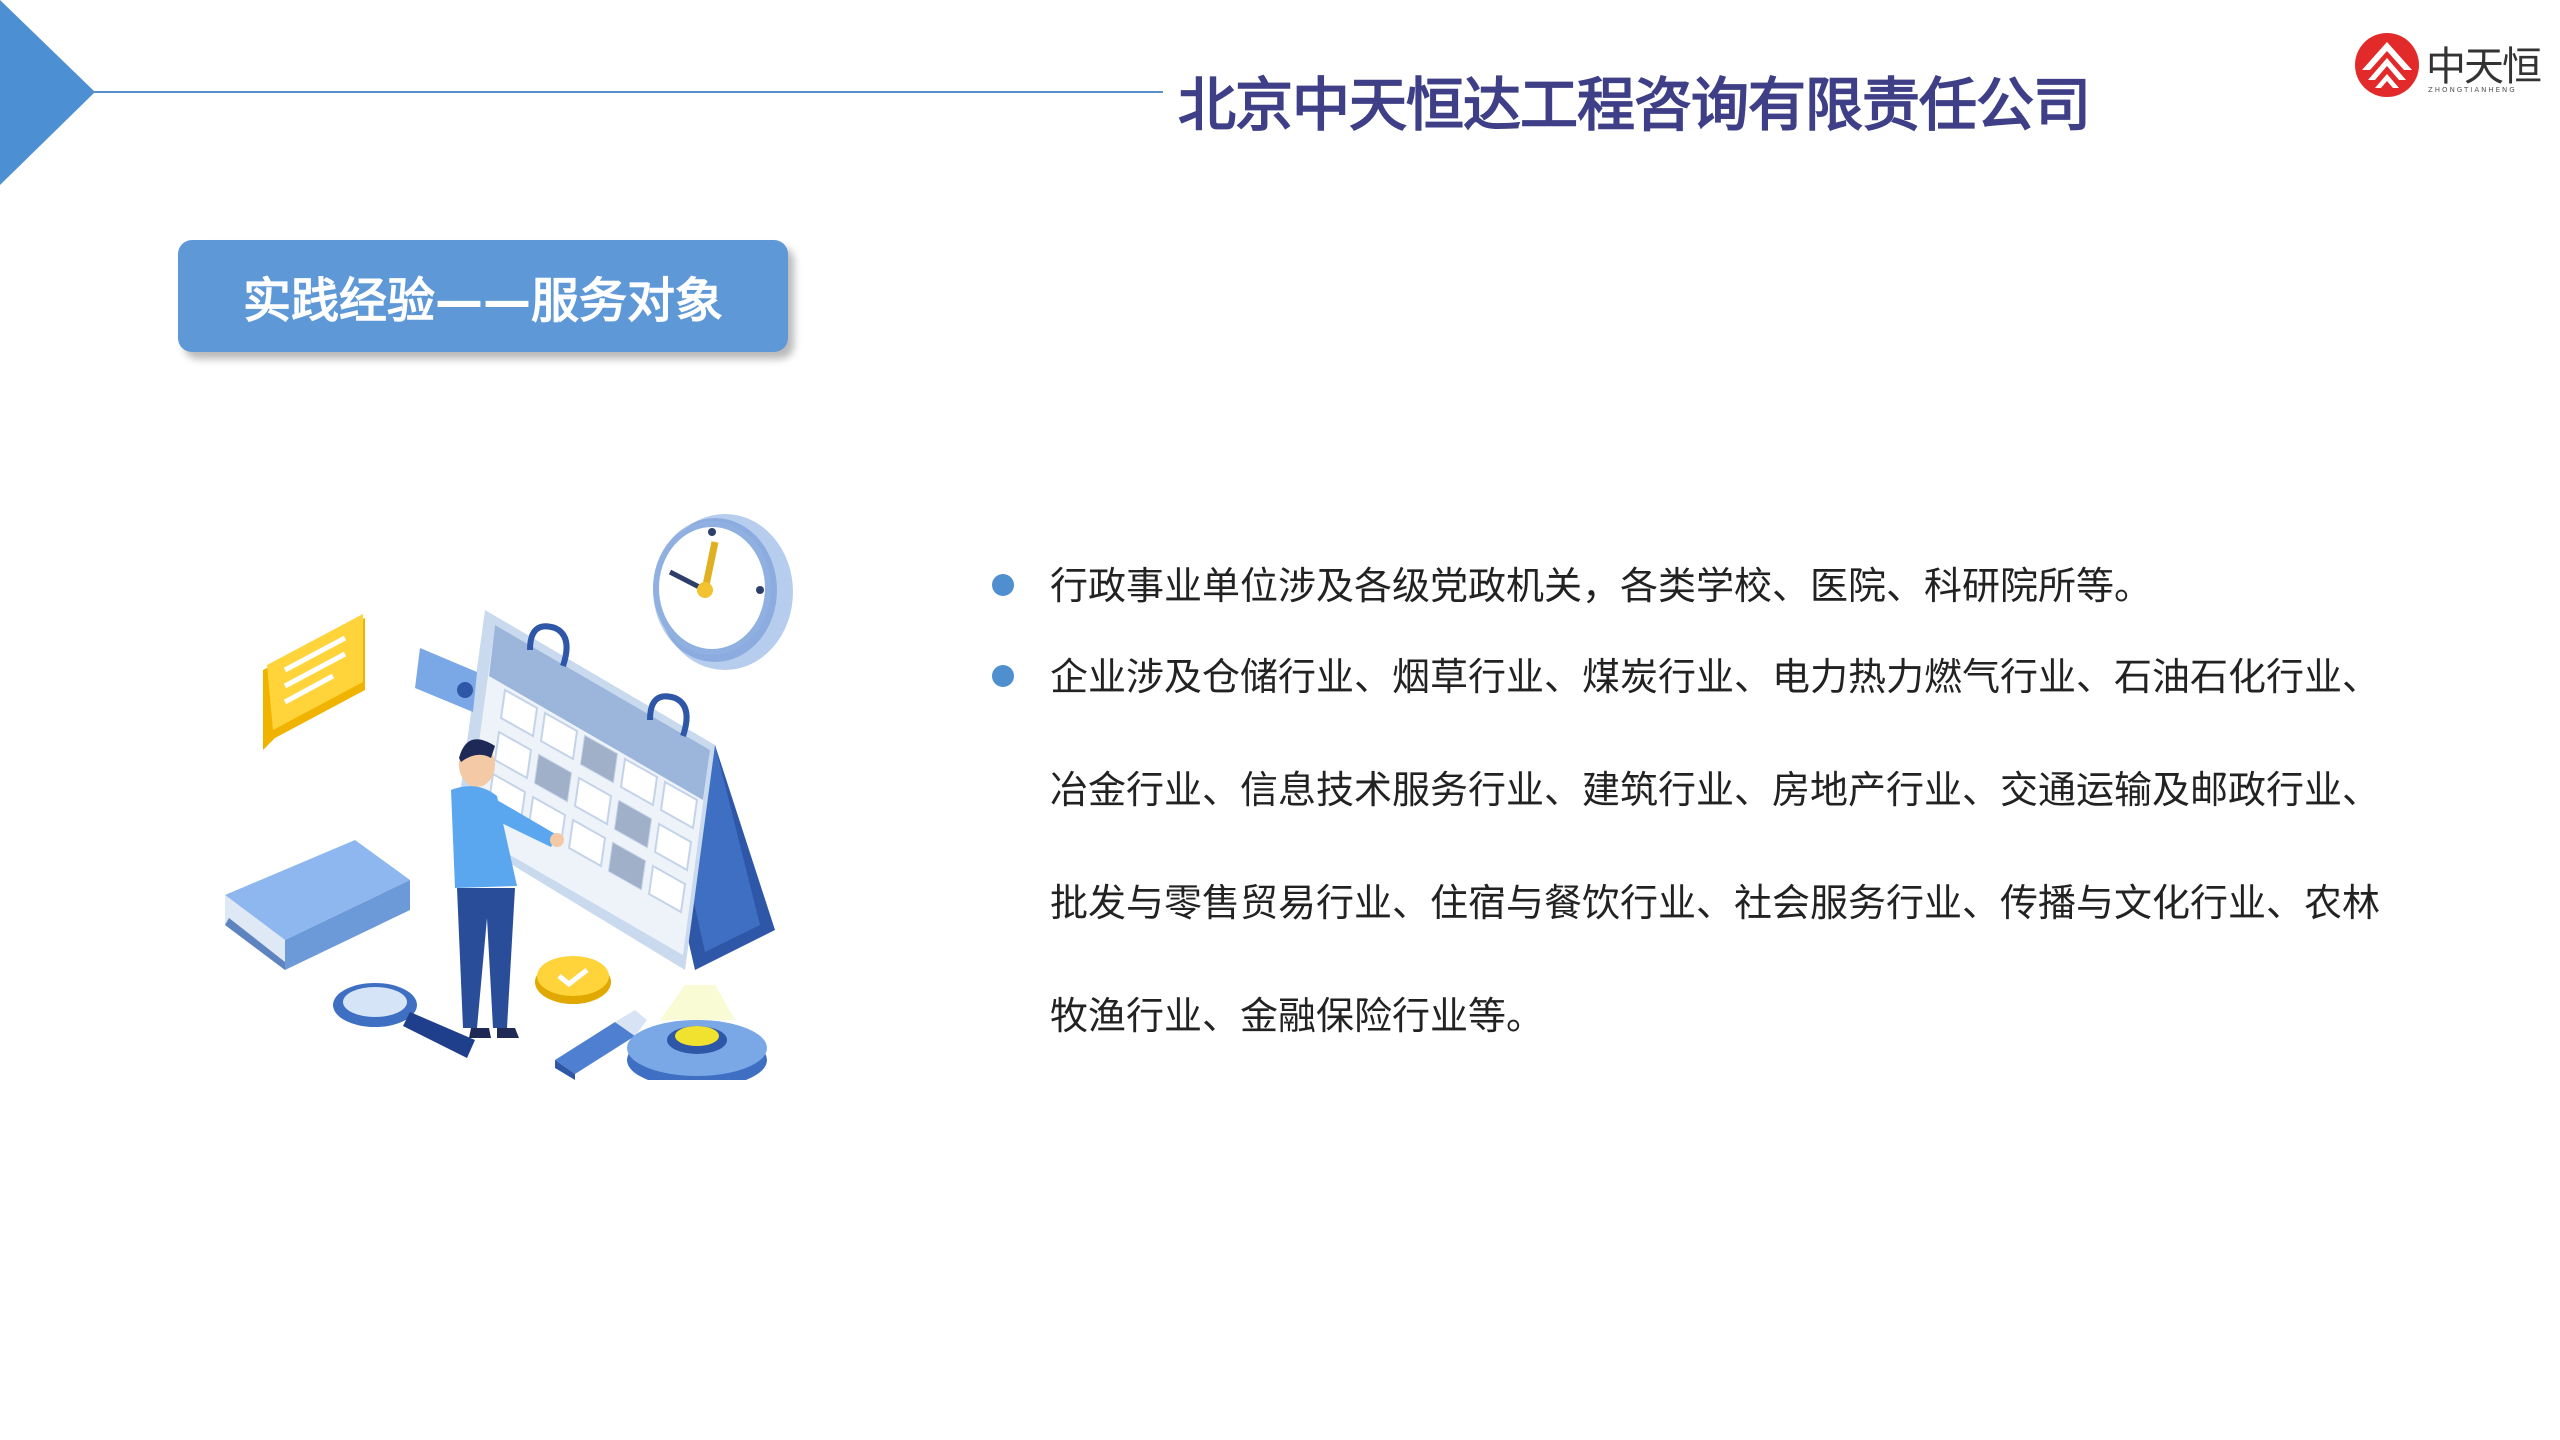 This screenshot has width=2560, height=1440. Describe the element at coordinates (723, 592) in the screenshot. I see `clock-icon` at that location.